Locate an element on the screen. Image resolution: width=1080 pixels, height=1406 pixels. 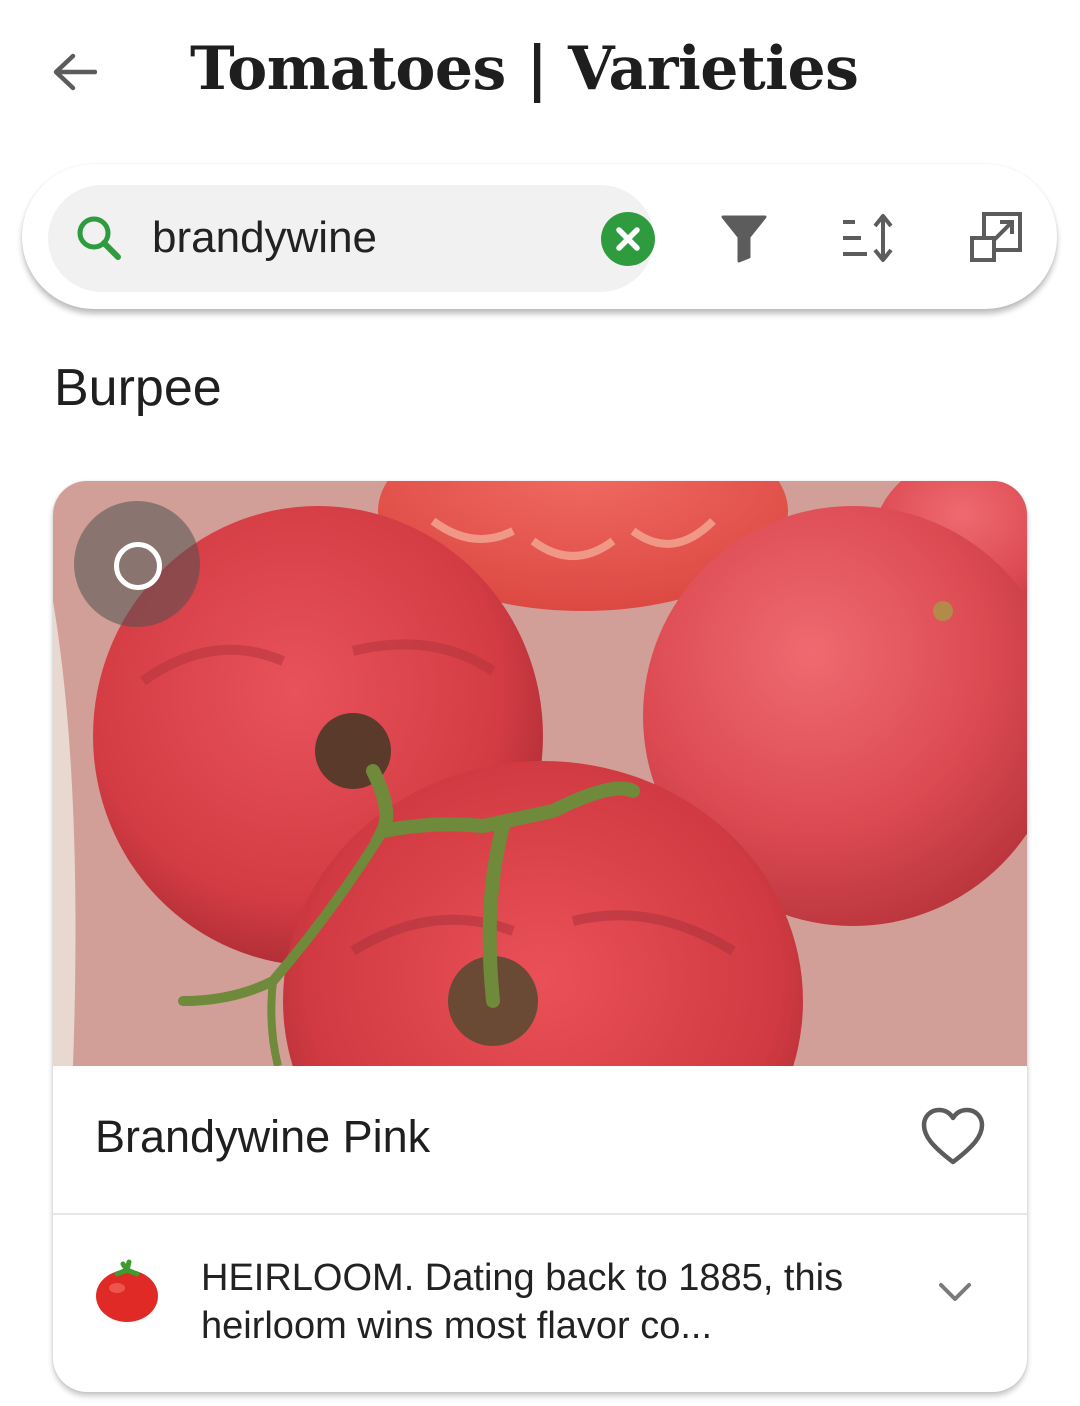
card-divider is located at coordinates (540, 1214).